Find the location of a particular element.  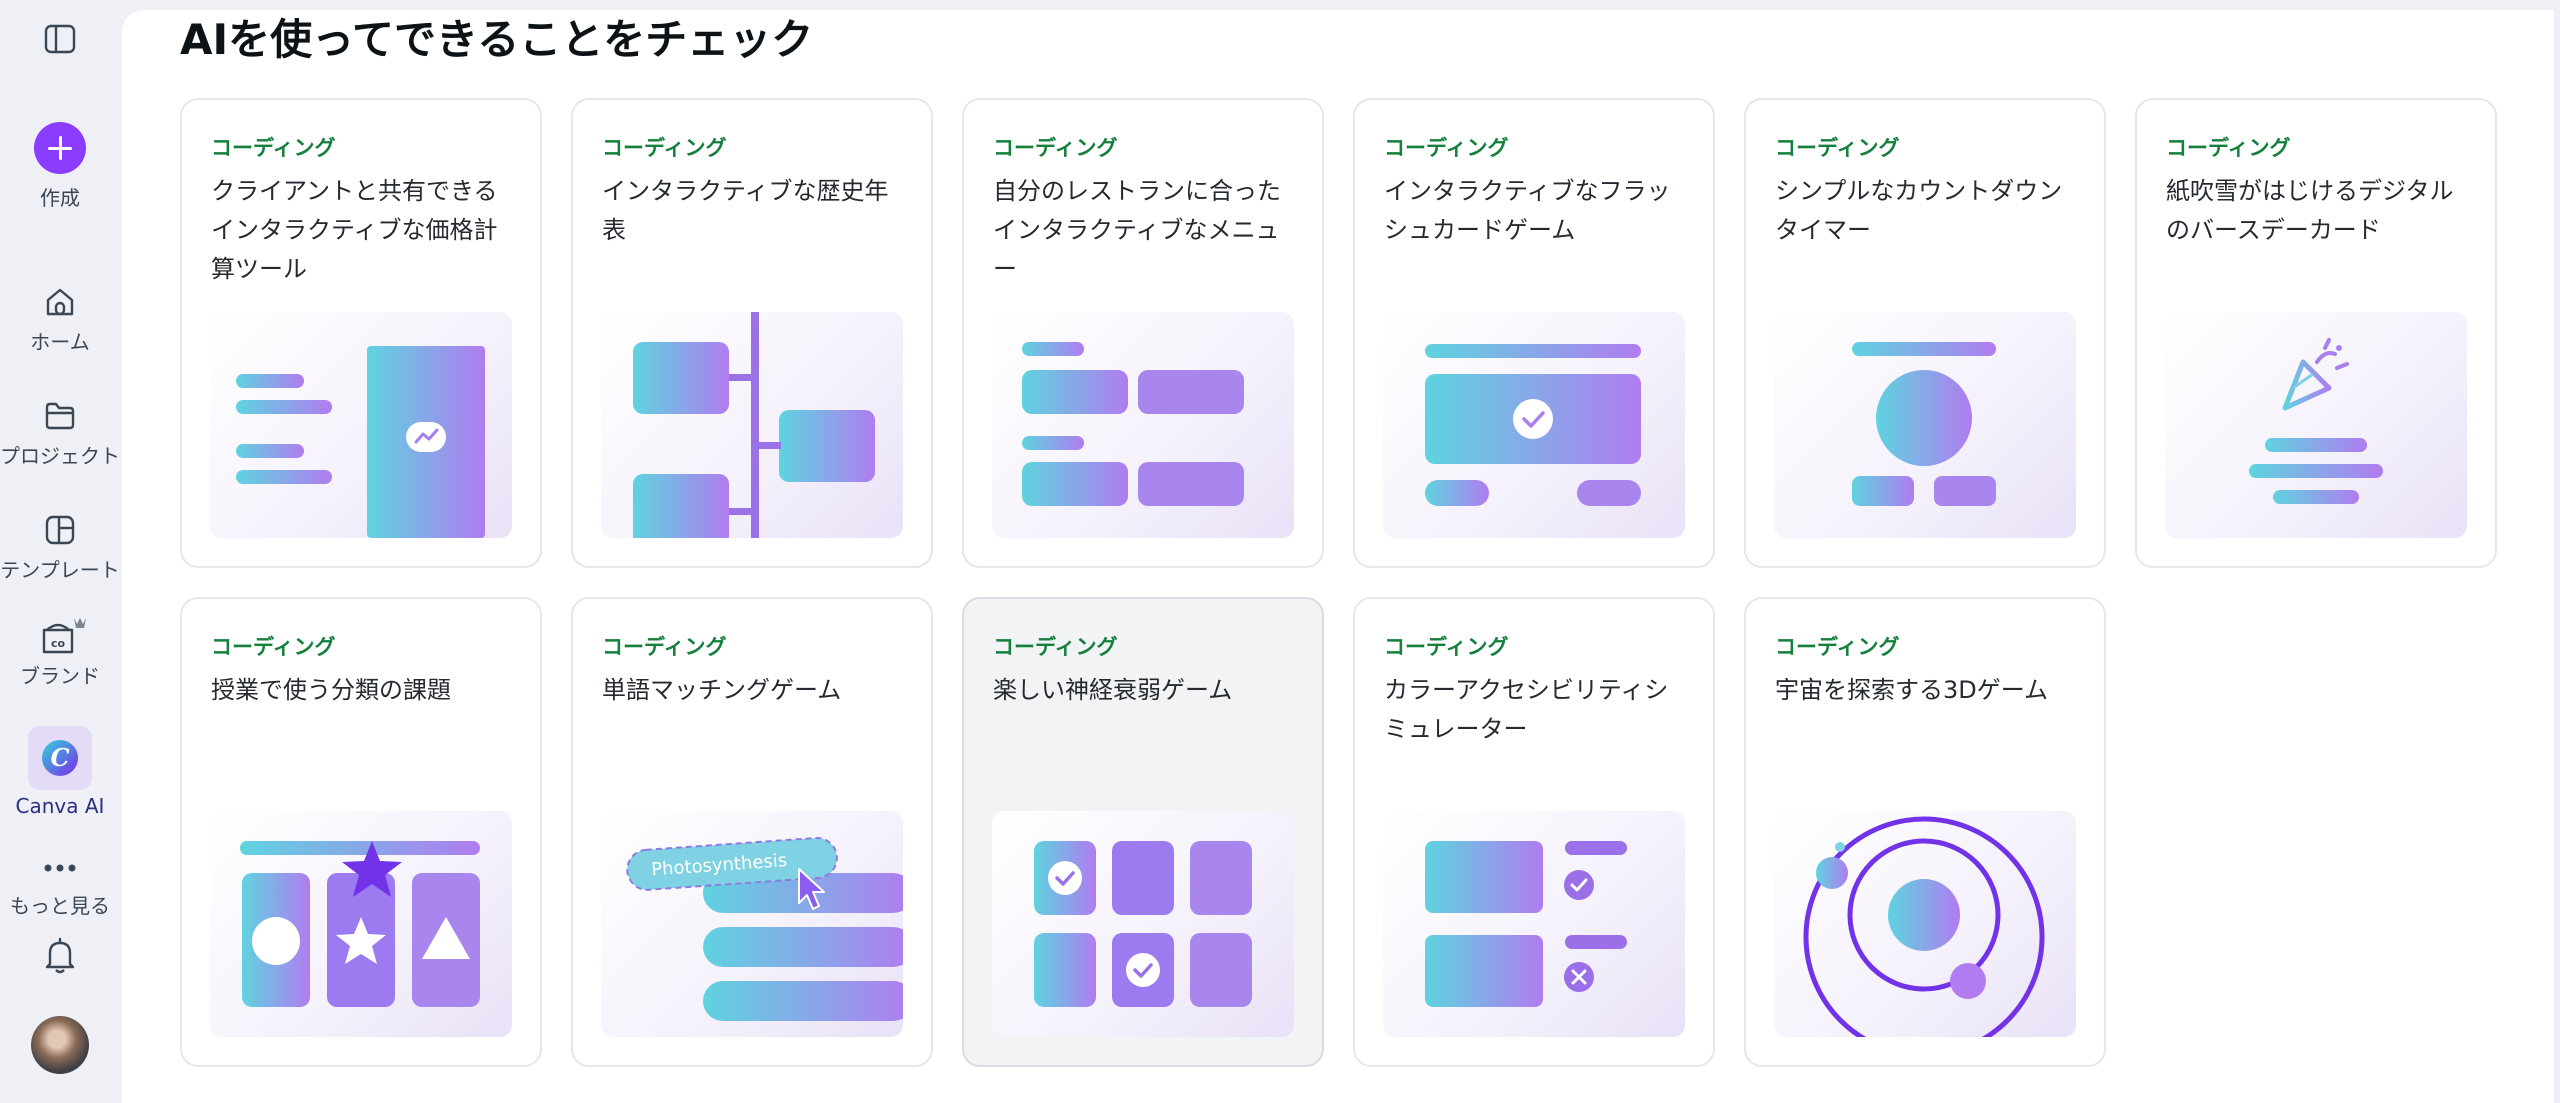

sidebar-item-label: ブランド is located at coordinates (60, 676).